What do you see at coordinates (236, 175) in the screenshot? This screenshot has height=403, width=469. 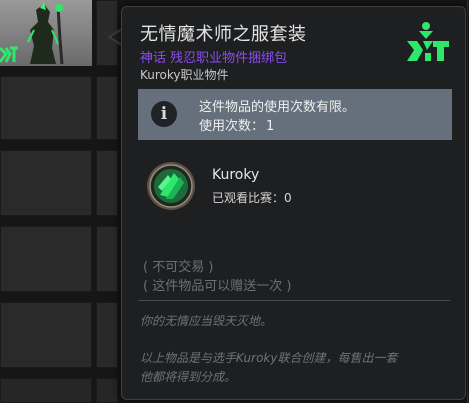 I see `player-name: Kuroky` at bounding box center [236, 175].